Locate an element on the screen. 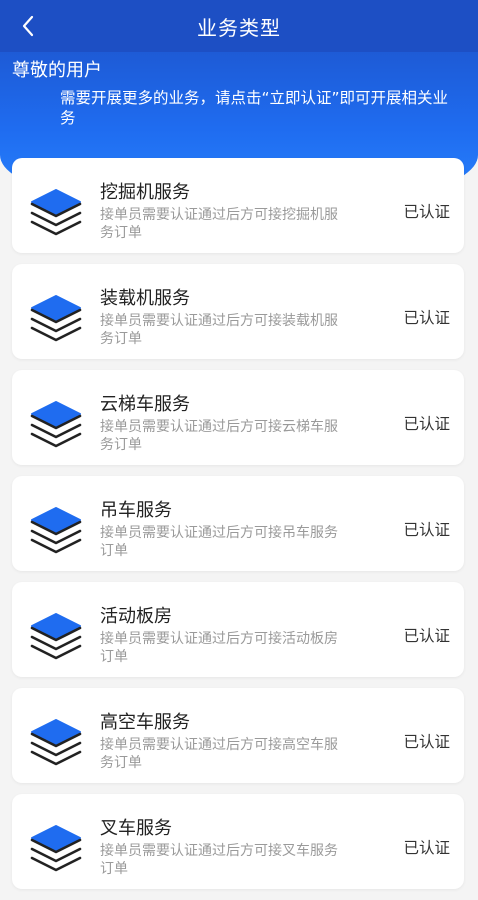  service-description: 接单员需要认证通过后方可接叉车服务订单 is located at coordinates (219, 860).